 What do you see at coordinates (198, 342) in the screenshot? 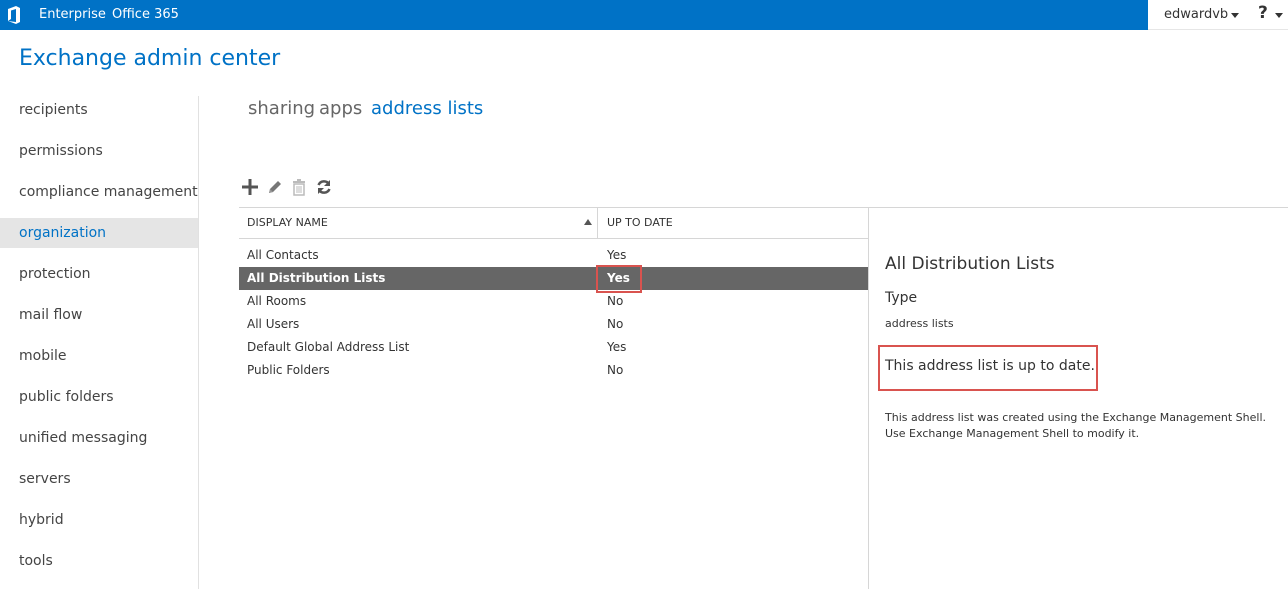
I see `nav-divider` at bounding box center [198, 342].